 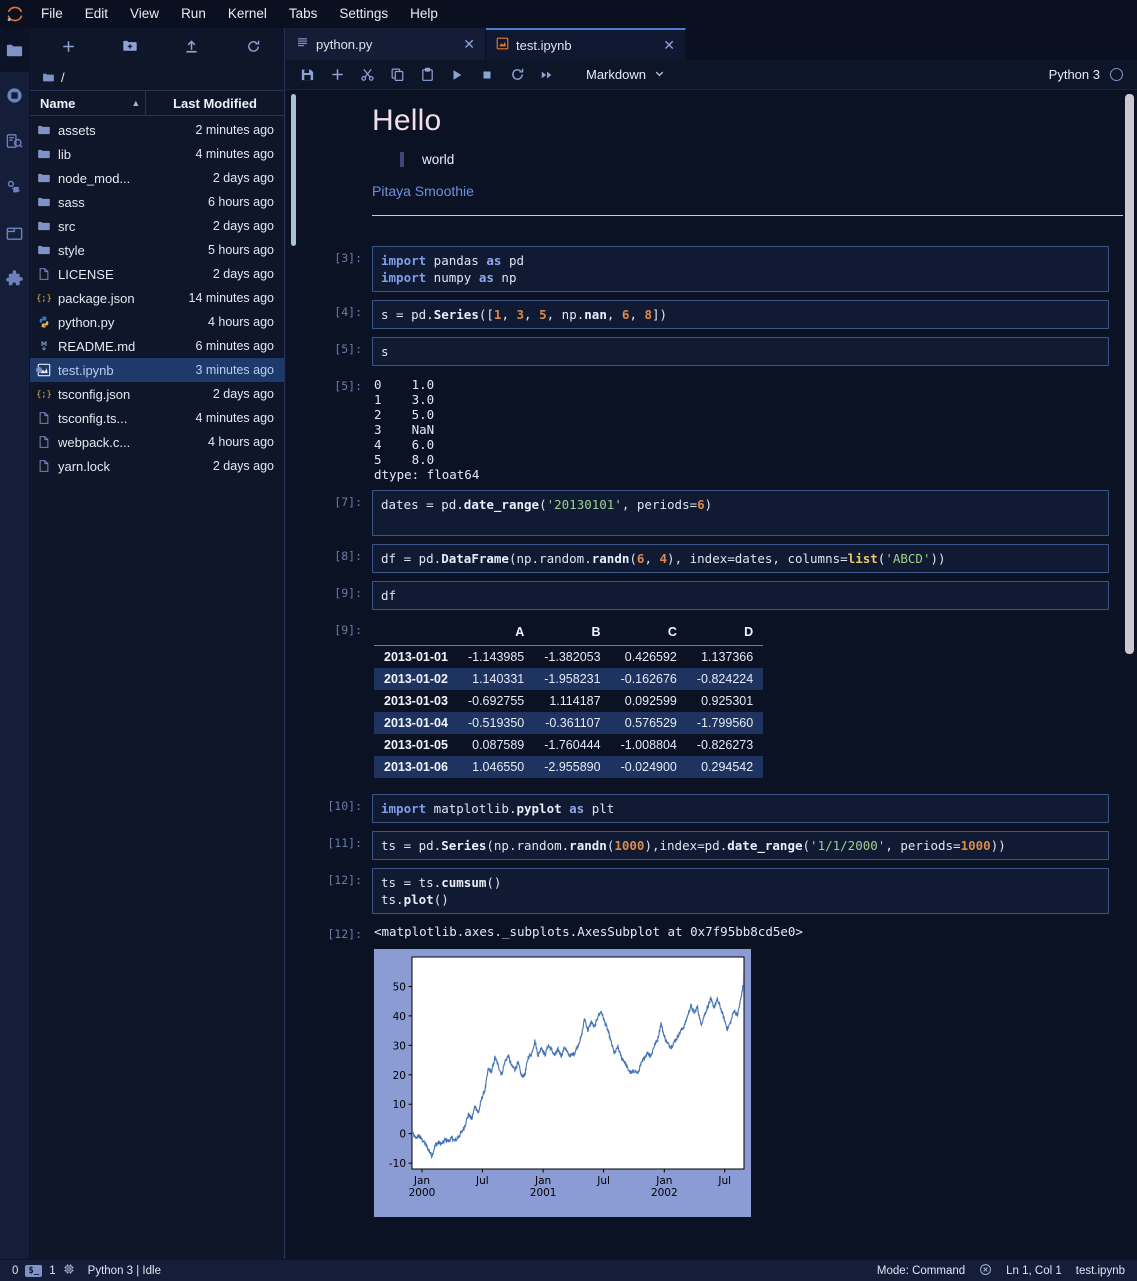 I want to click on file-list-item: M README.md 6 minutes ago, so click(x=157, y=346).